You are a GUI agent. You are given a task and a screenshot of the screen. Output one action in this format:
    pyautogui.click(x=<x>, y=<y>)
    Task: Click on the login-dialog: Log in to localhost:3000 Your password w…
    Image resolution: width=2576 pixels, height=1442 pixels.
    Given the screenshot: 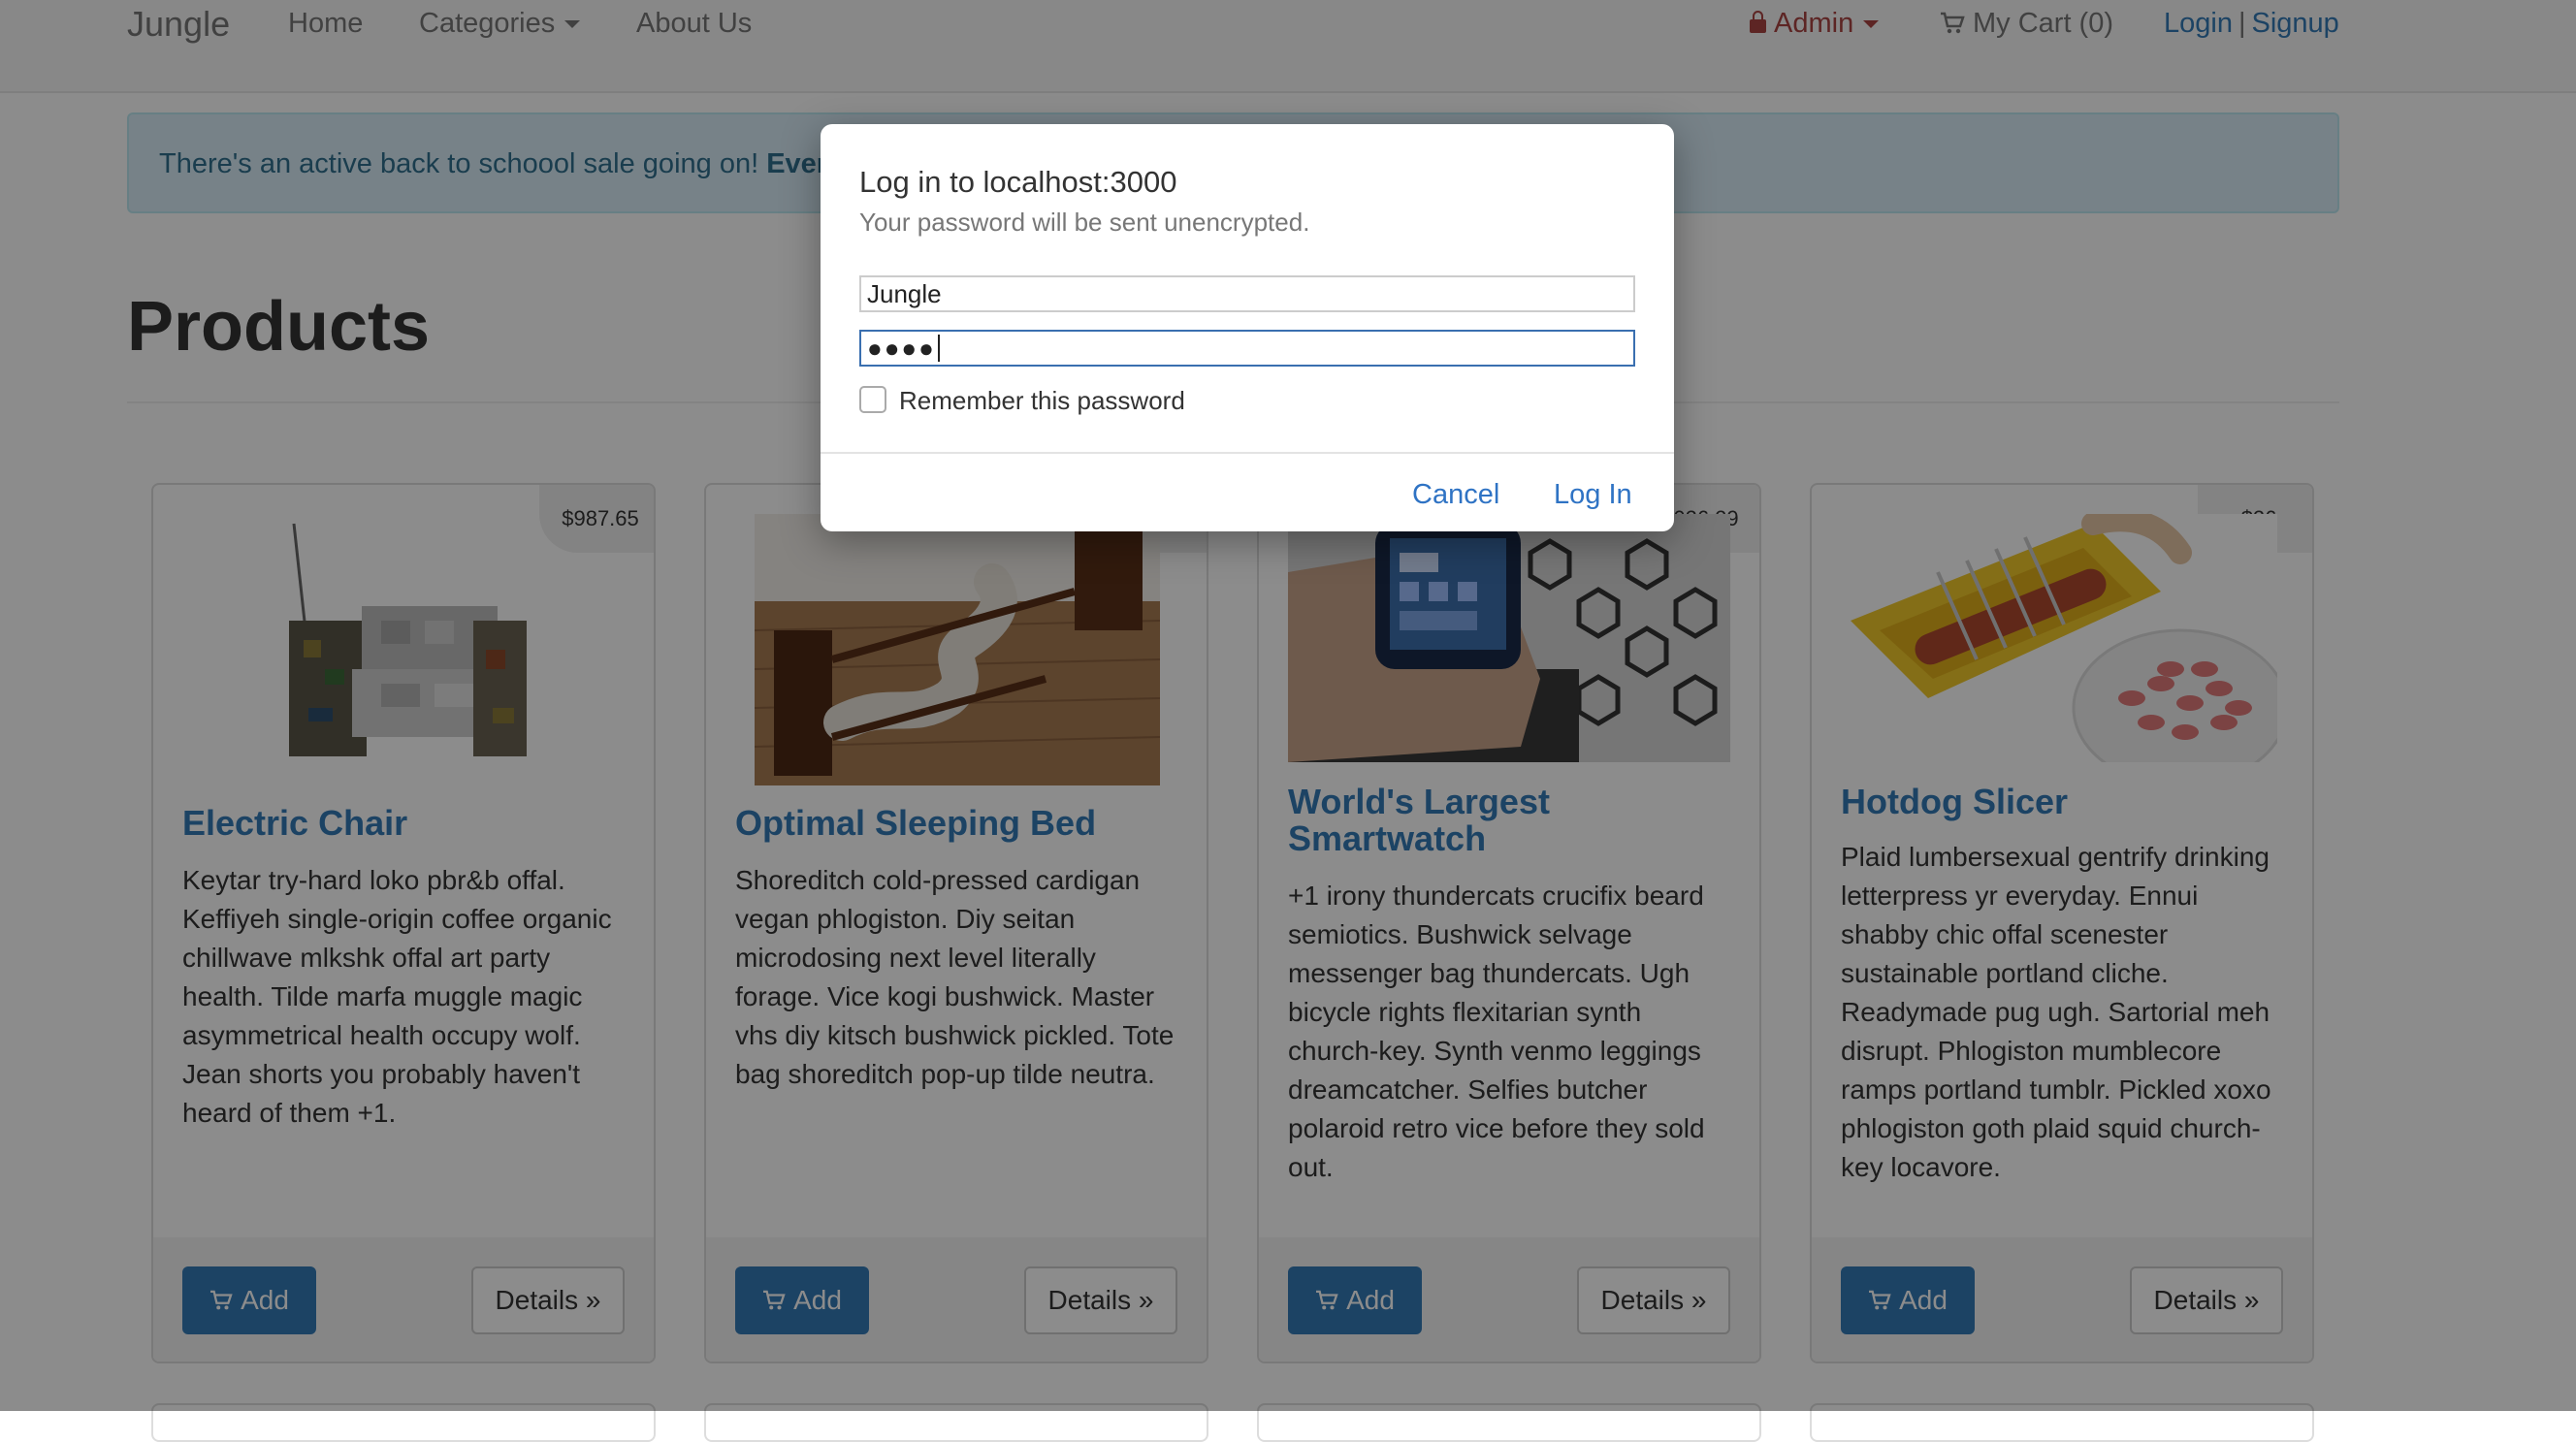 What is the action you would take?
    pyautogui.click(x=1247, y=327)
    